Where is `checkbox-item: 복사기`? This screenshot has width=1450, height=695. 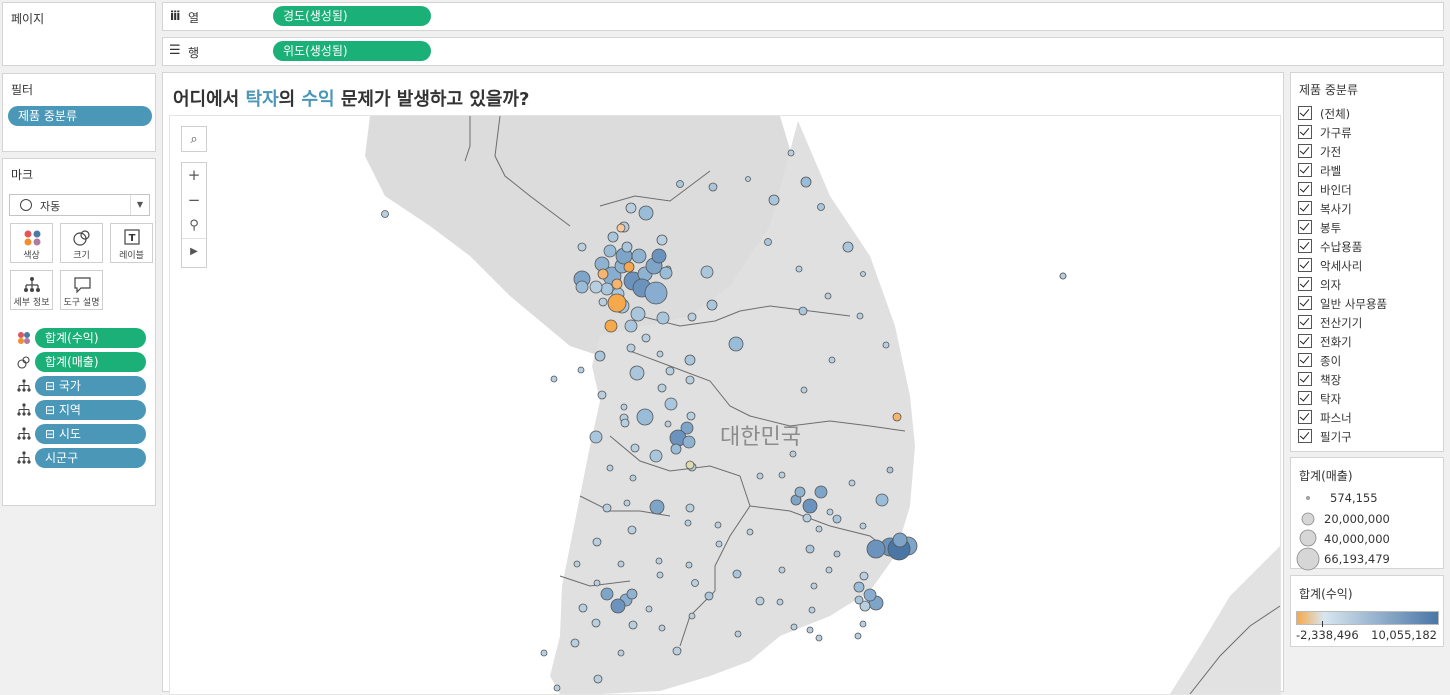 checkbox-item: 복사기 is located at coordinates (1325, 209).